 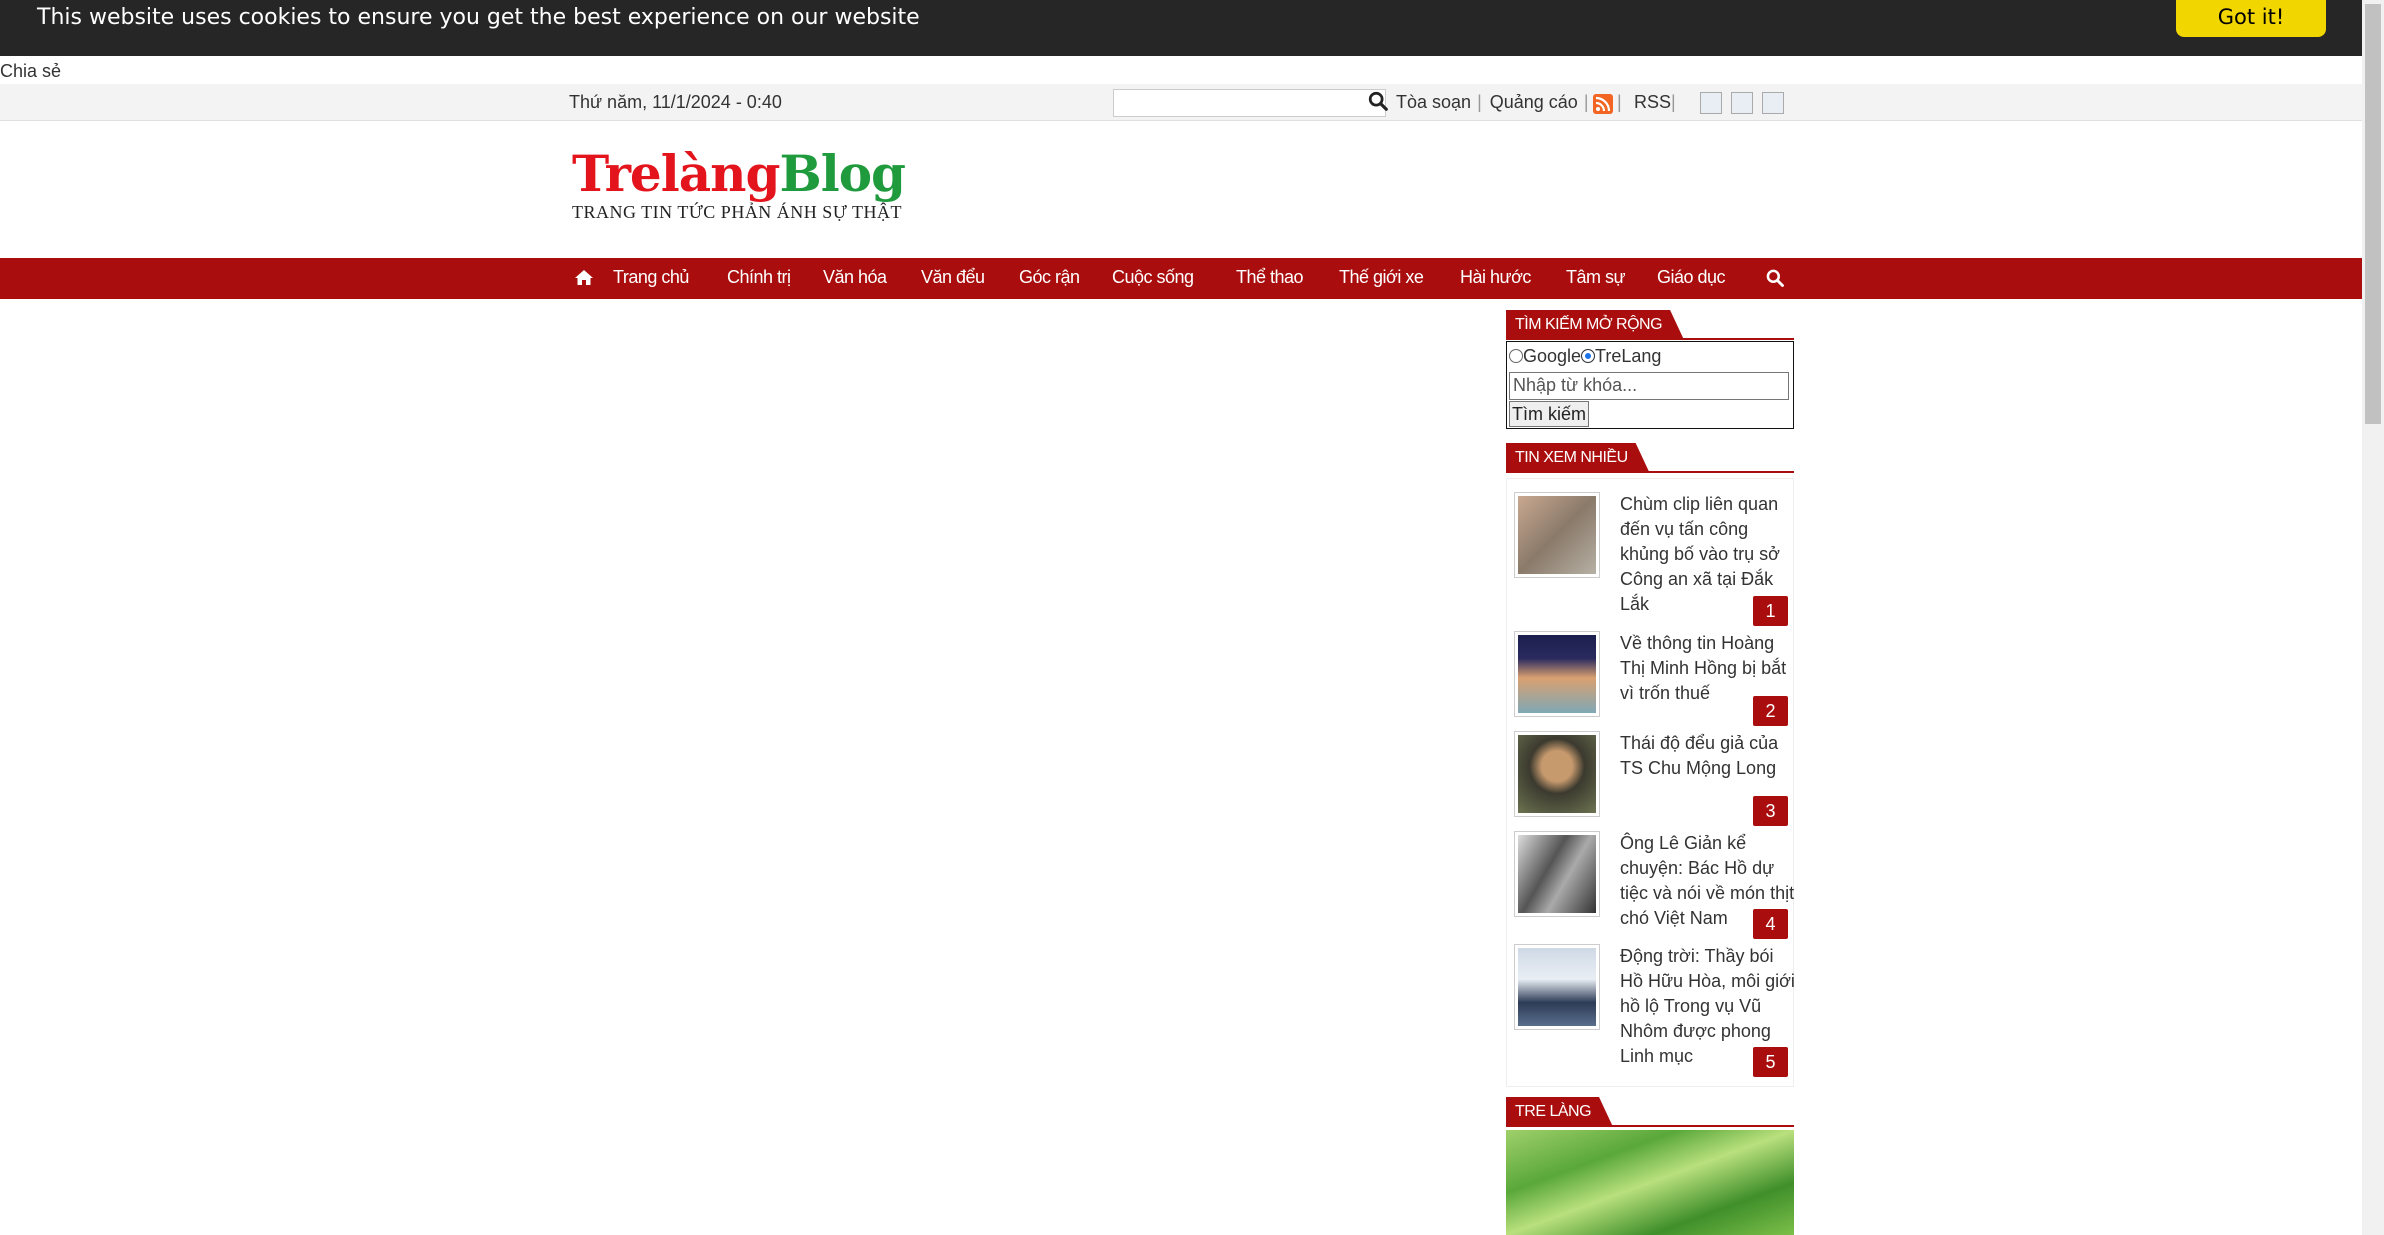 I want to click on cookie-accept-button: Got it!, so click(x=2251, y=18).